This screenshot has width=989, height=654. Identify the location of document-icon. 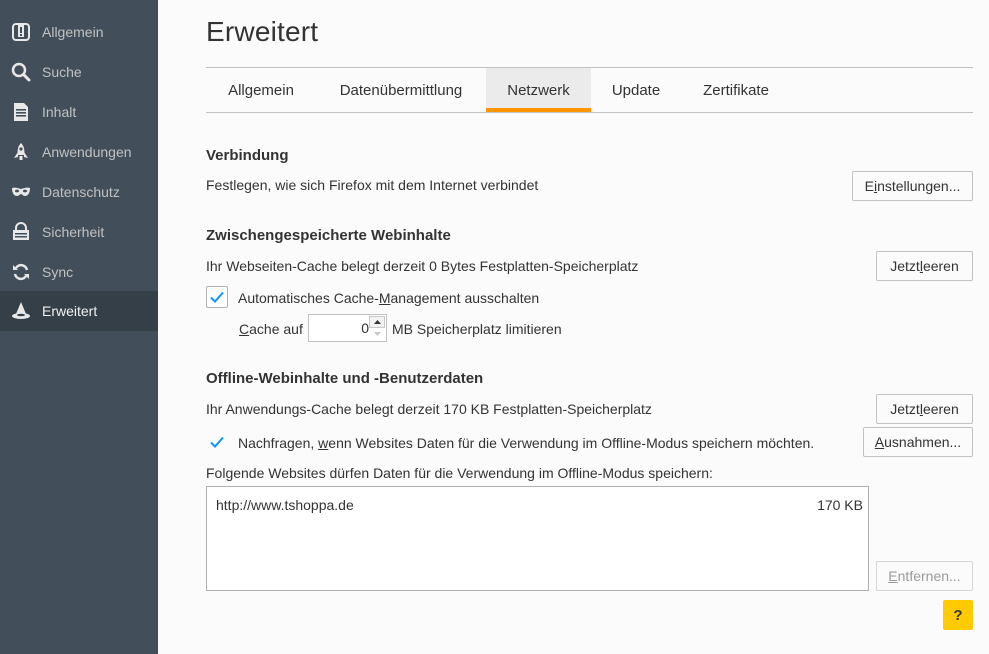
(21, 112).